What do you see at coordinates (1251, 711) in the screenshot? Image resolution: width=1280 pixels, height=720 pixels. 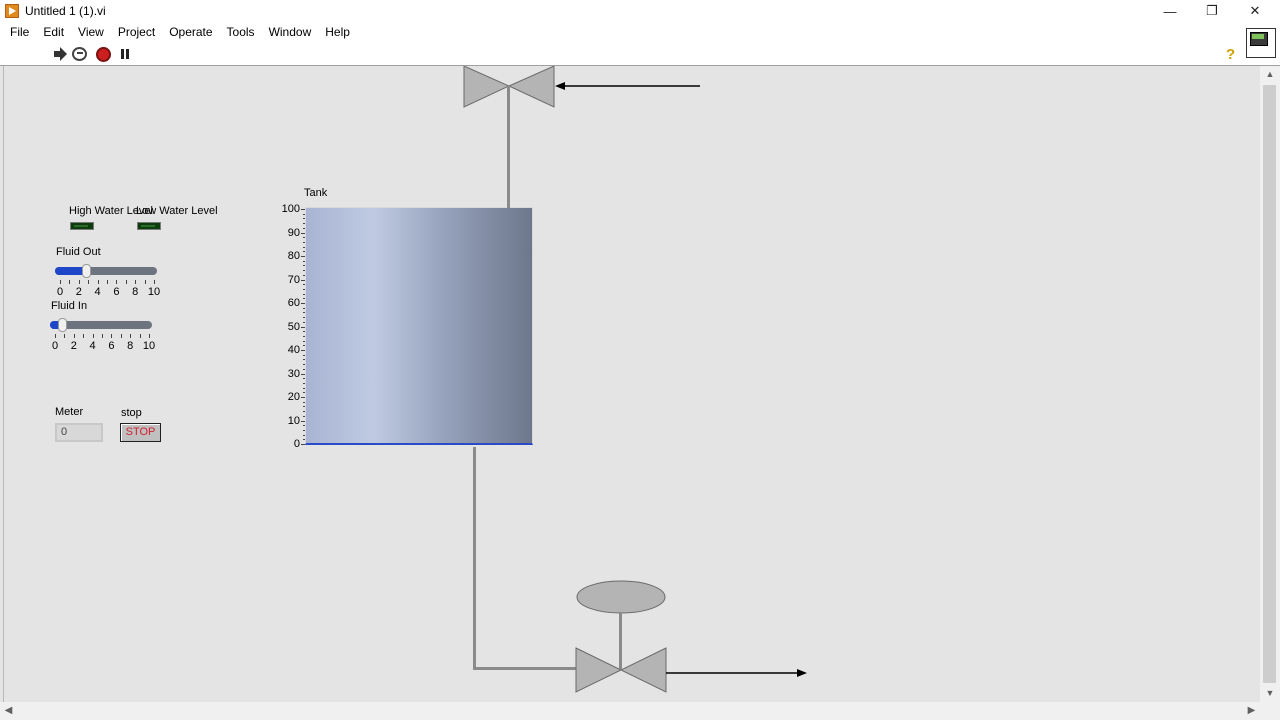 I see `scroll-right-icon: ▶` at bounding box center [1251, 711].